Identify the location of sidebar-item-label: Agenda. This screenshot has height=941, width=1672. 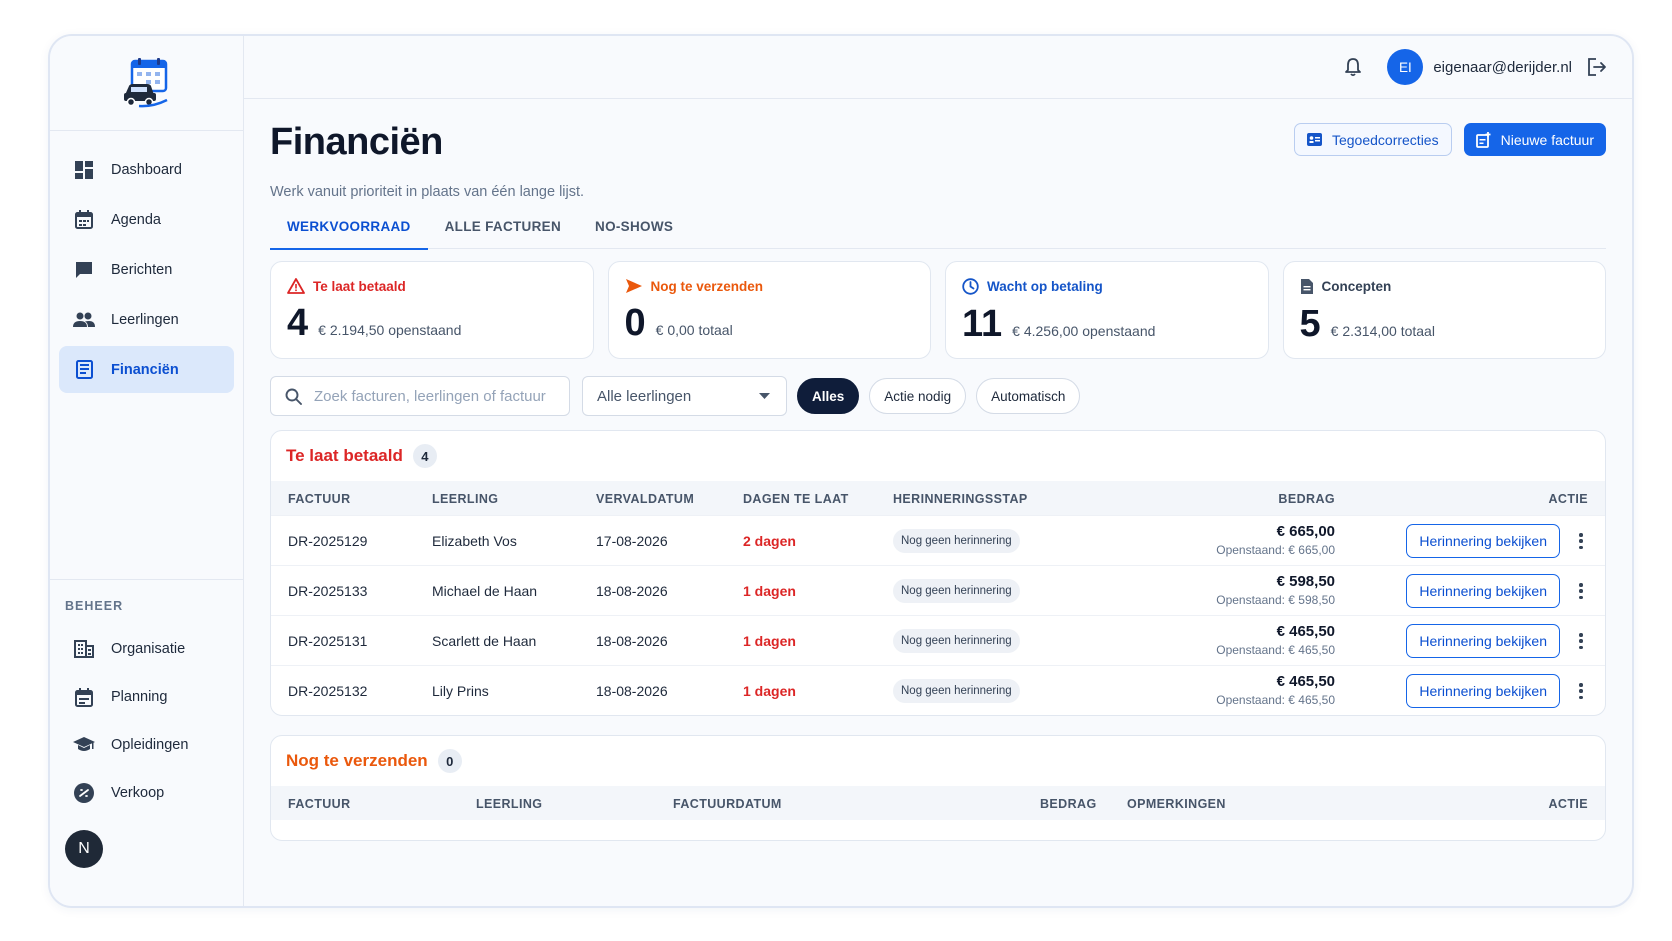
(136, 219).